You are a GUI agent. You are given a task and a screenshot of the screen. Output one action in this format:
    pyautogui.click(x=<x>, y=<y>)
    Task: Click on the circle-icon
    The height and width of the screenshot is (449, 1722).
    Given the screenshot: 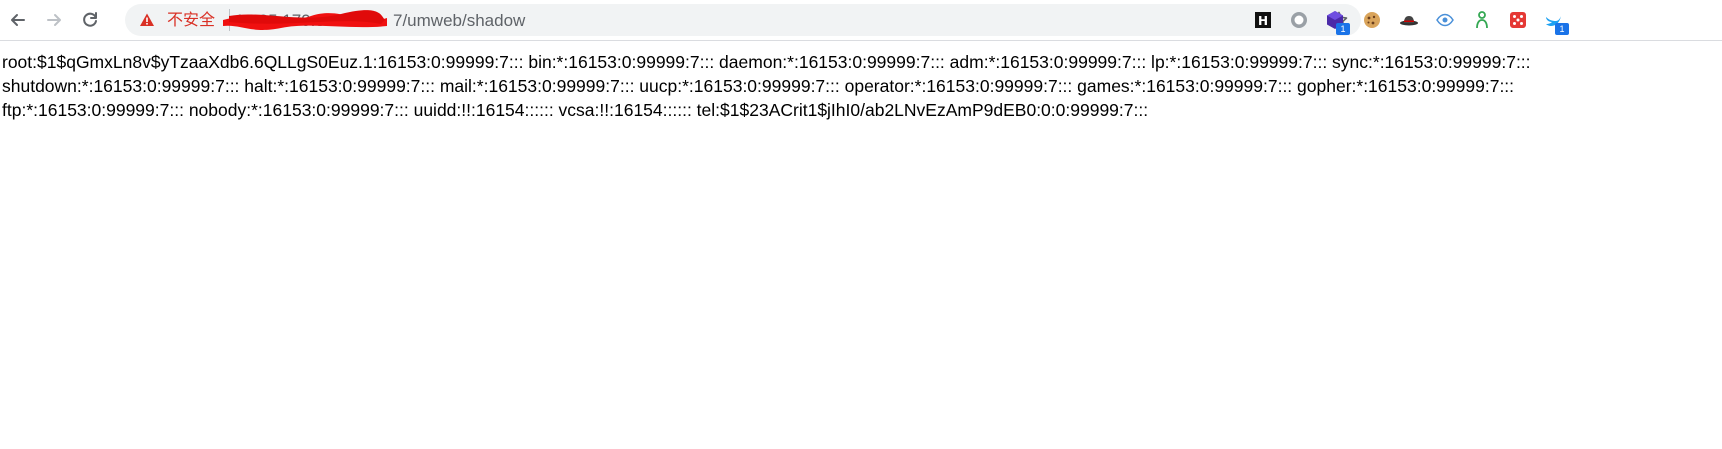 What is the action you would take?
    pyautogui.click(x=1299, y=20)
    